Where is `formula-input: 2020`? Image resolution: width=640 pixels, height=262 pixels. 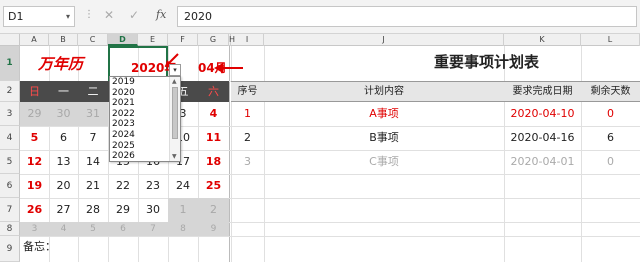 formula-input: 2020 is located at coordinates (407, 16).